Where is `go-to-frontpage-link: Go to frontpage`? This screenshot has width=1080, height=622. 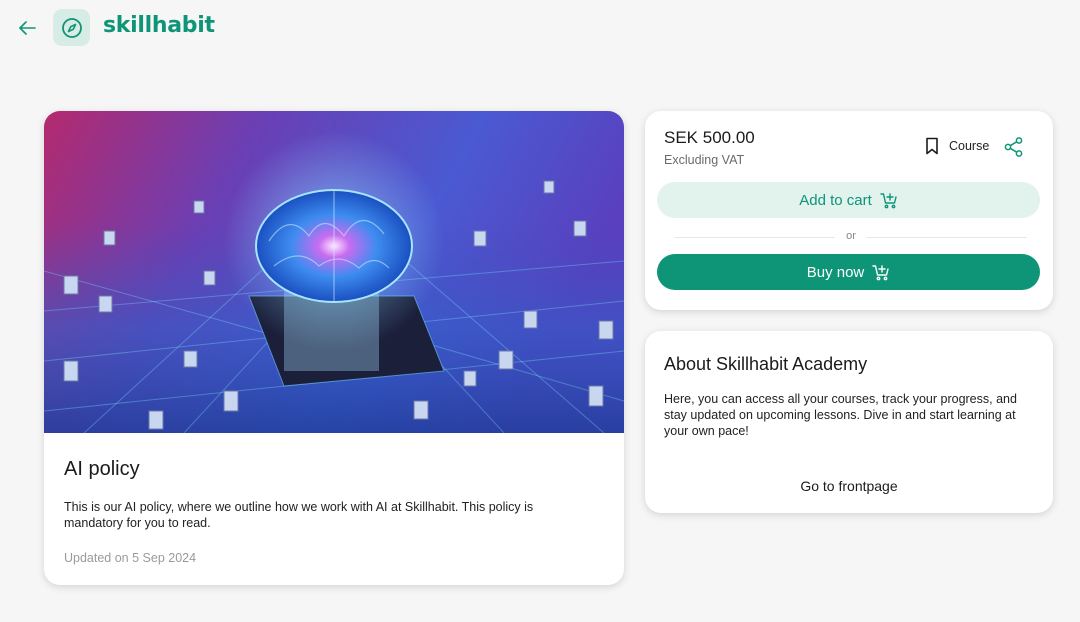
go-to-frontpage-link: Go to frontpage is located at coordinates (849, 486).